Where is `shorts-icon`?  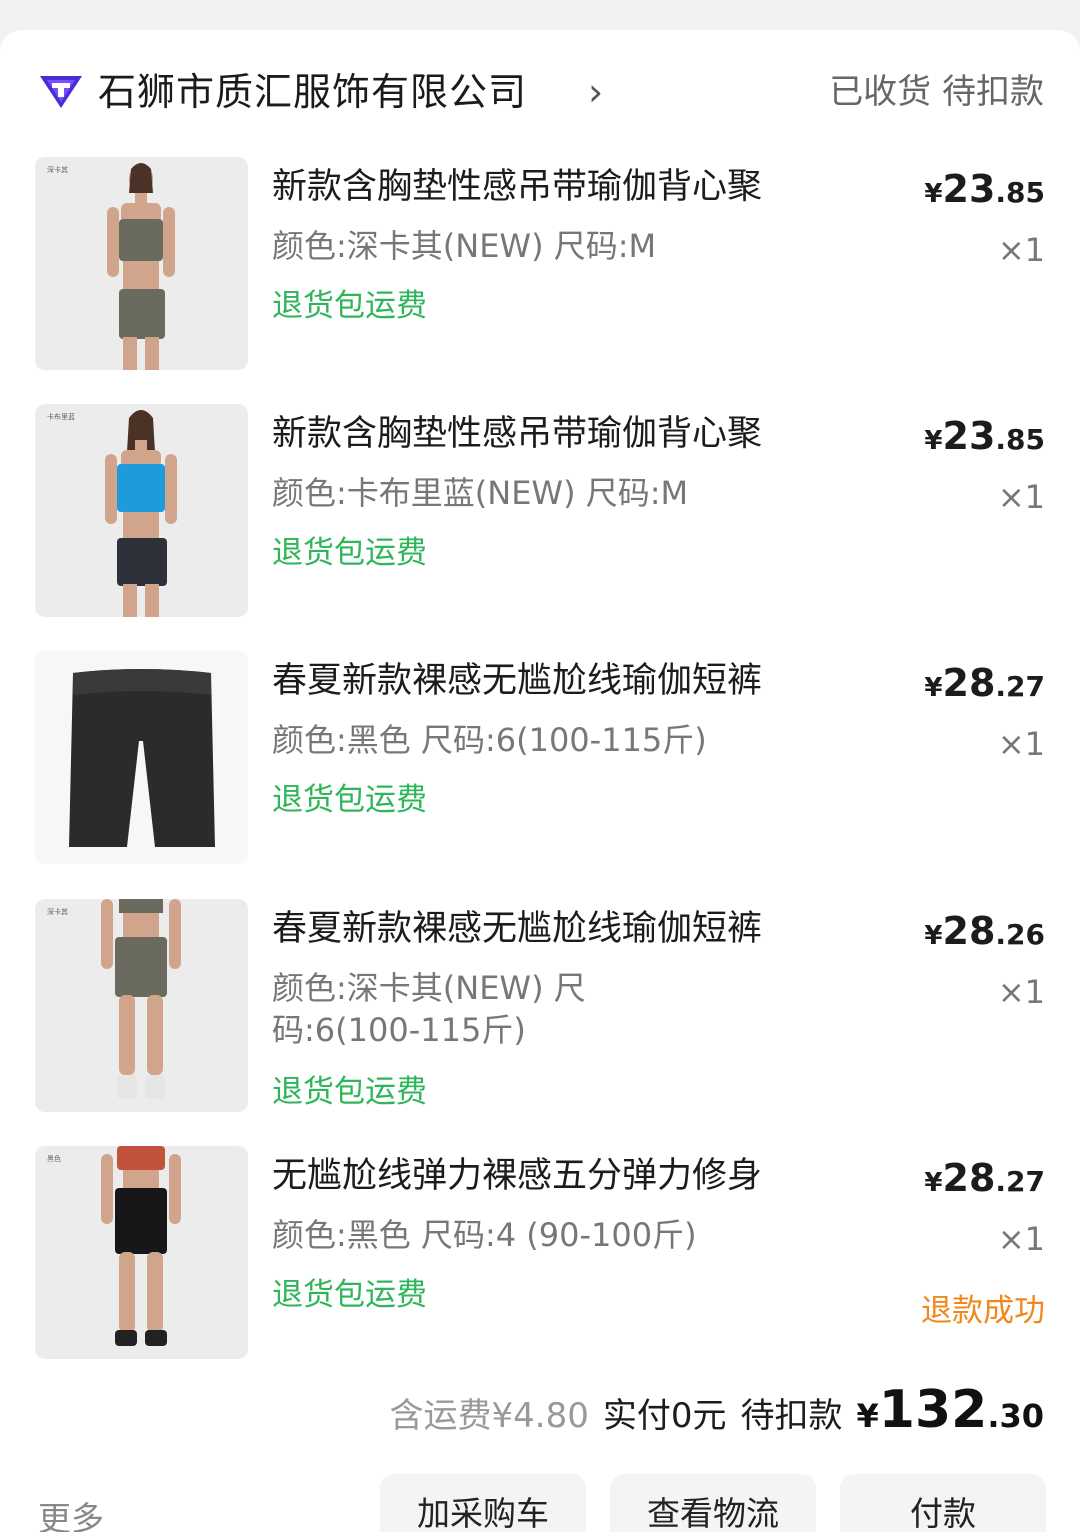
shorts-icon is located at coordinates (142, 758).